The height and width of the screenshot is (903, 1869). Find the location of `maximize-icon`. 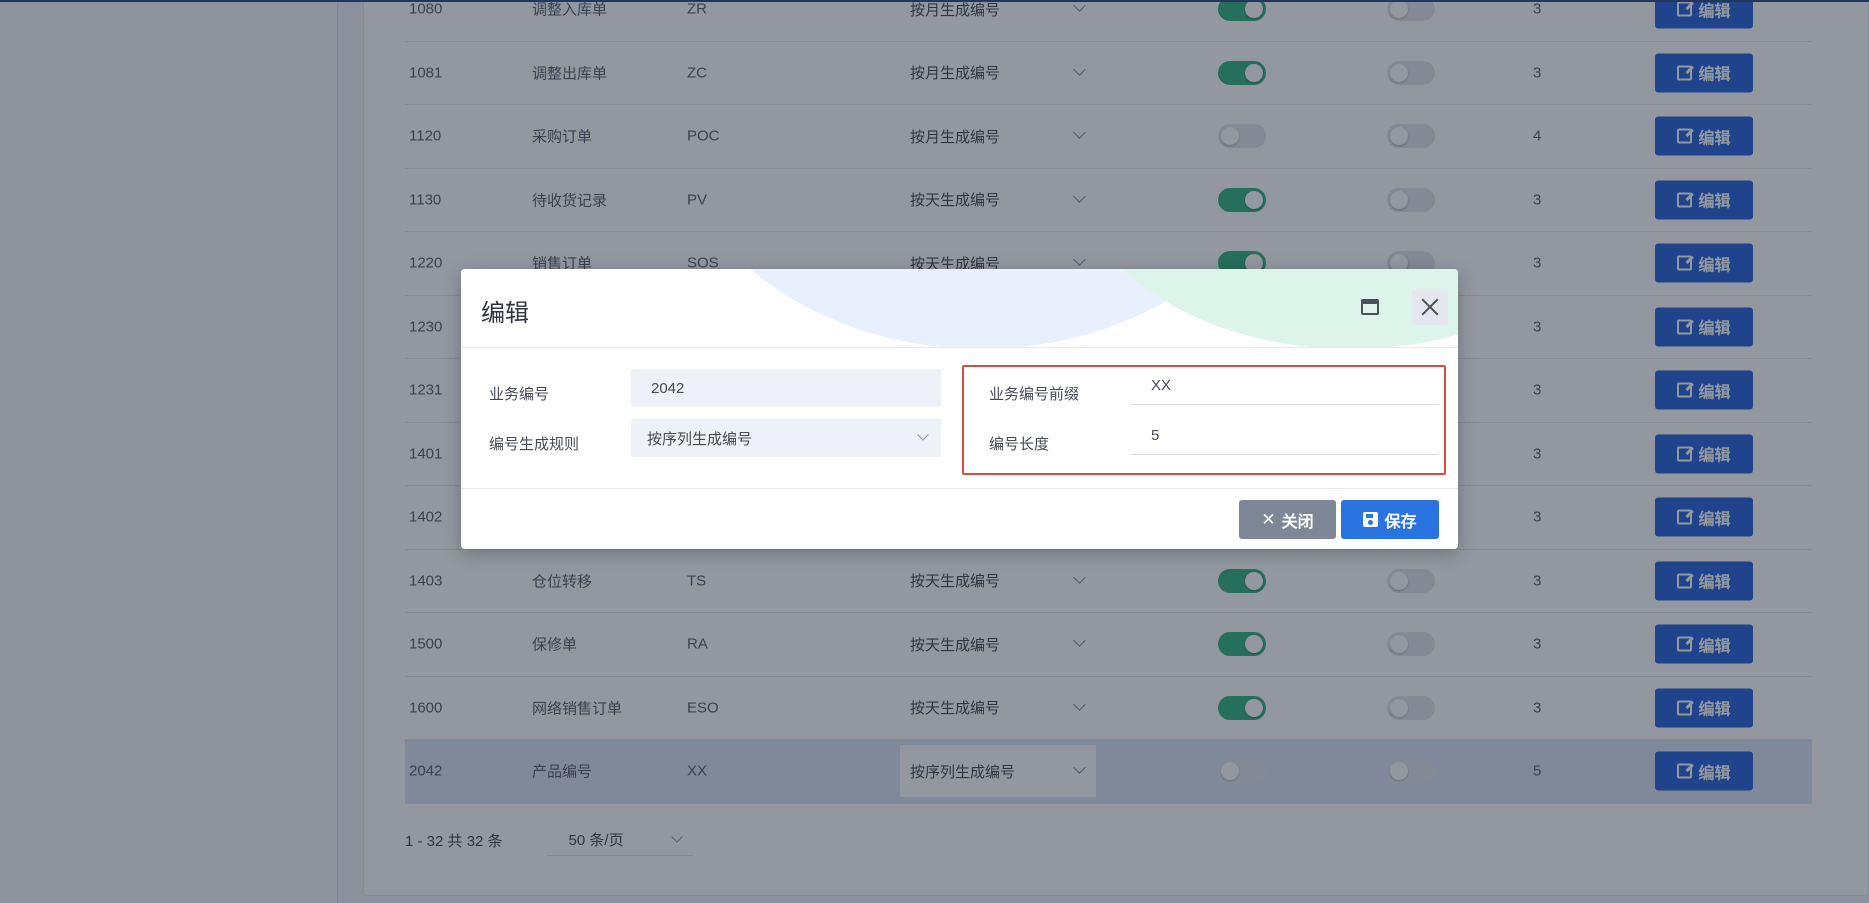

maximize-icon is located at coordinates (1370, 307).